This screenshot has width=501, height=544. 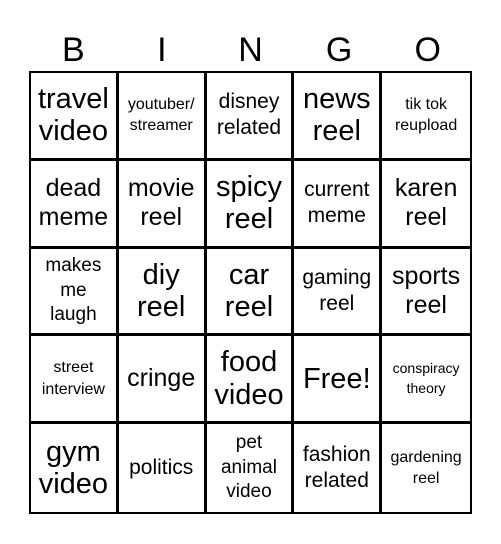 I want to click on bingo-cell: diy reel, so click(x=162, y=292).